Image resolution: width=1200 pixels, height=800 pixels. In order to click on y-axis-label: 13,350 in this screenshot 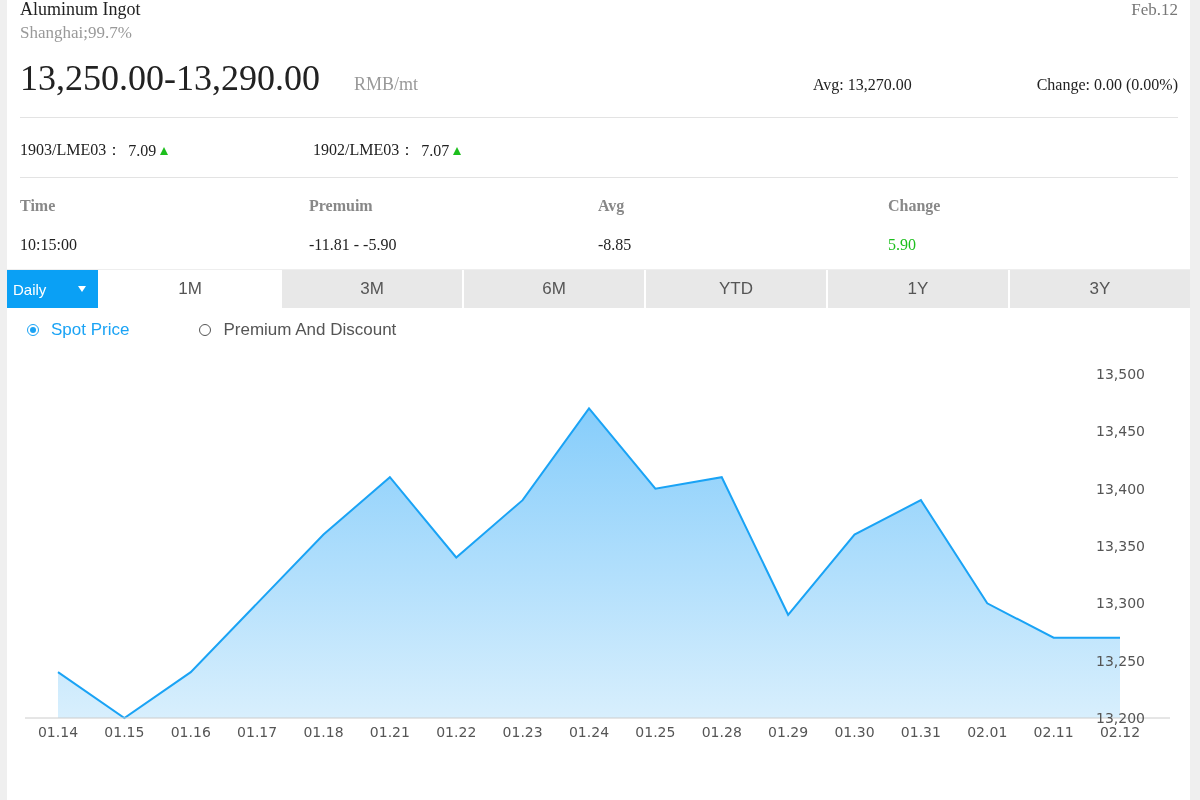, I will do `click(1120, 546)`.